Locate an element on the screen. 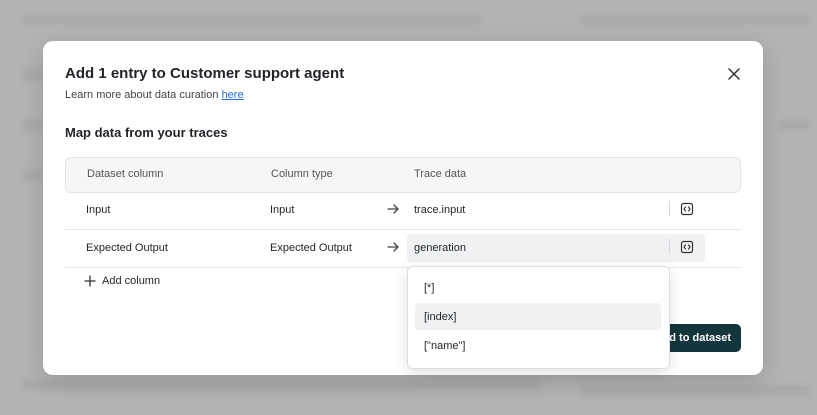 This screenshot has width=817, height=415. close-icon is located at coordinates (734, 74).